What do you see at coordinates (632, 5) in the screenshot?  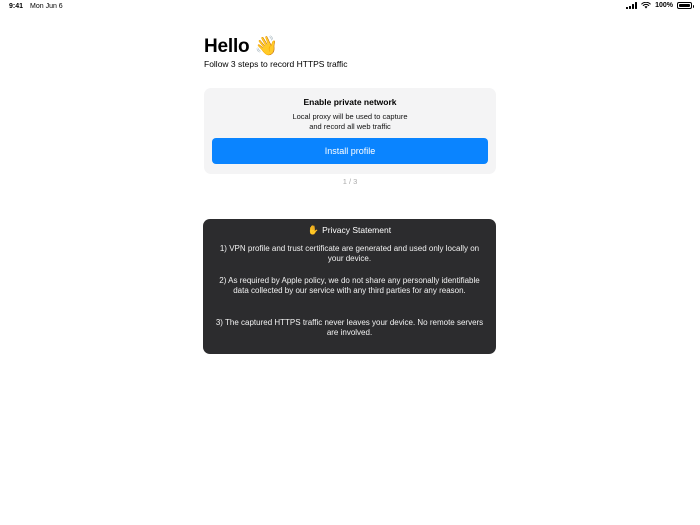 I see `signal-icon` at bounding box center [632, 5].